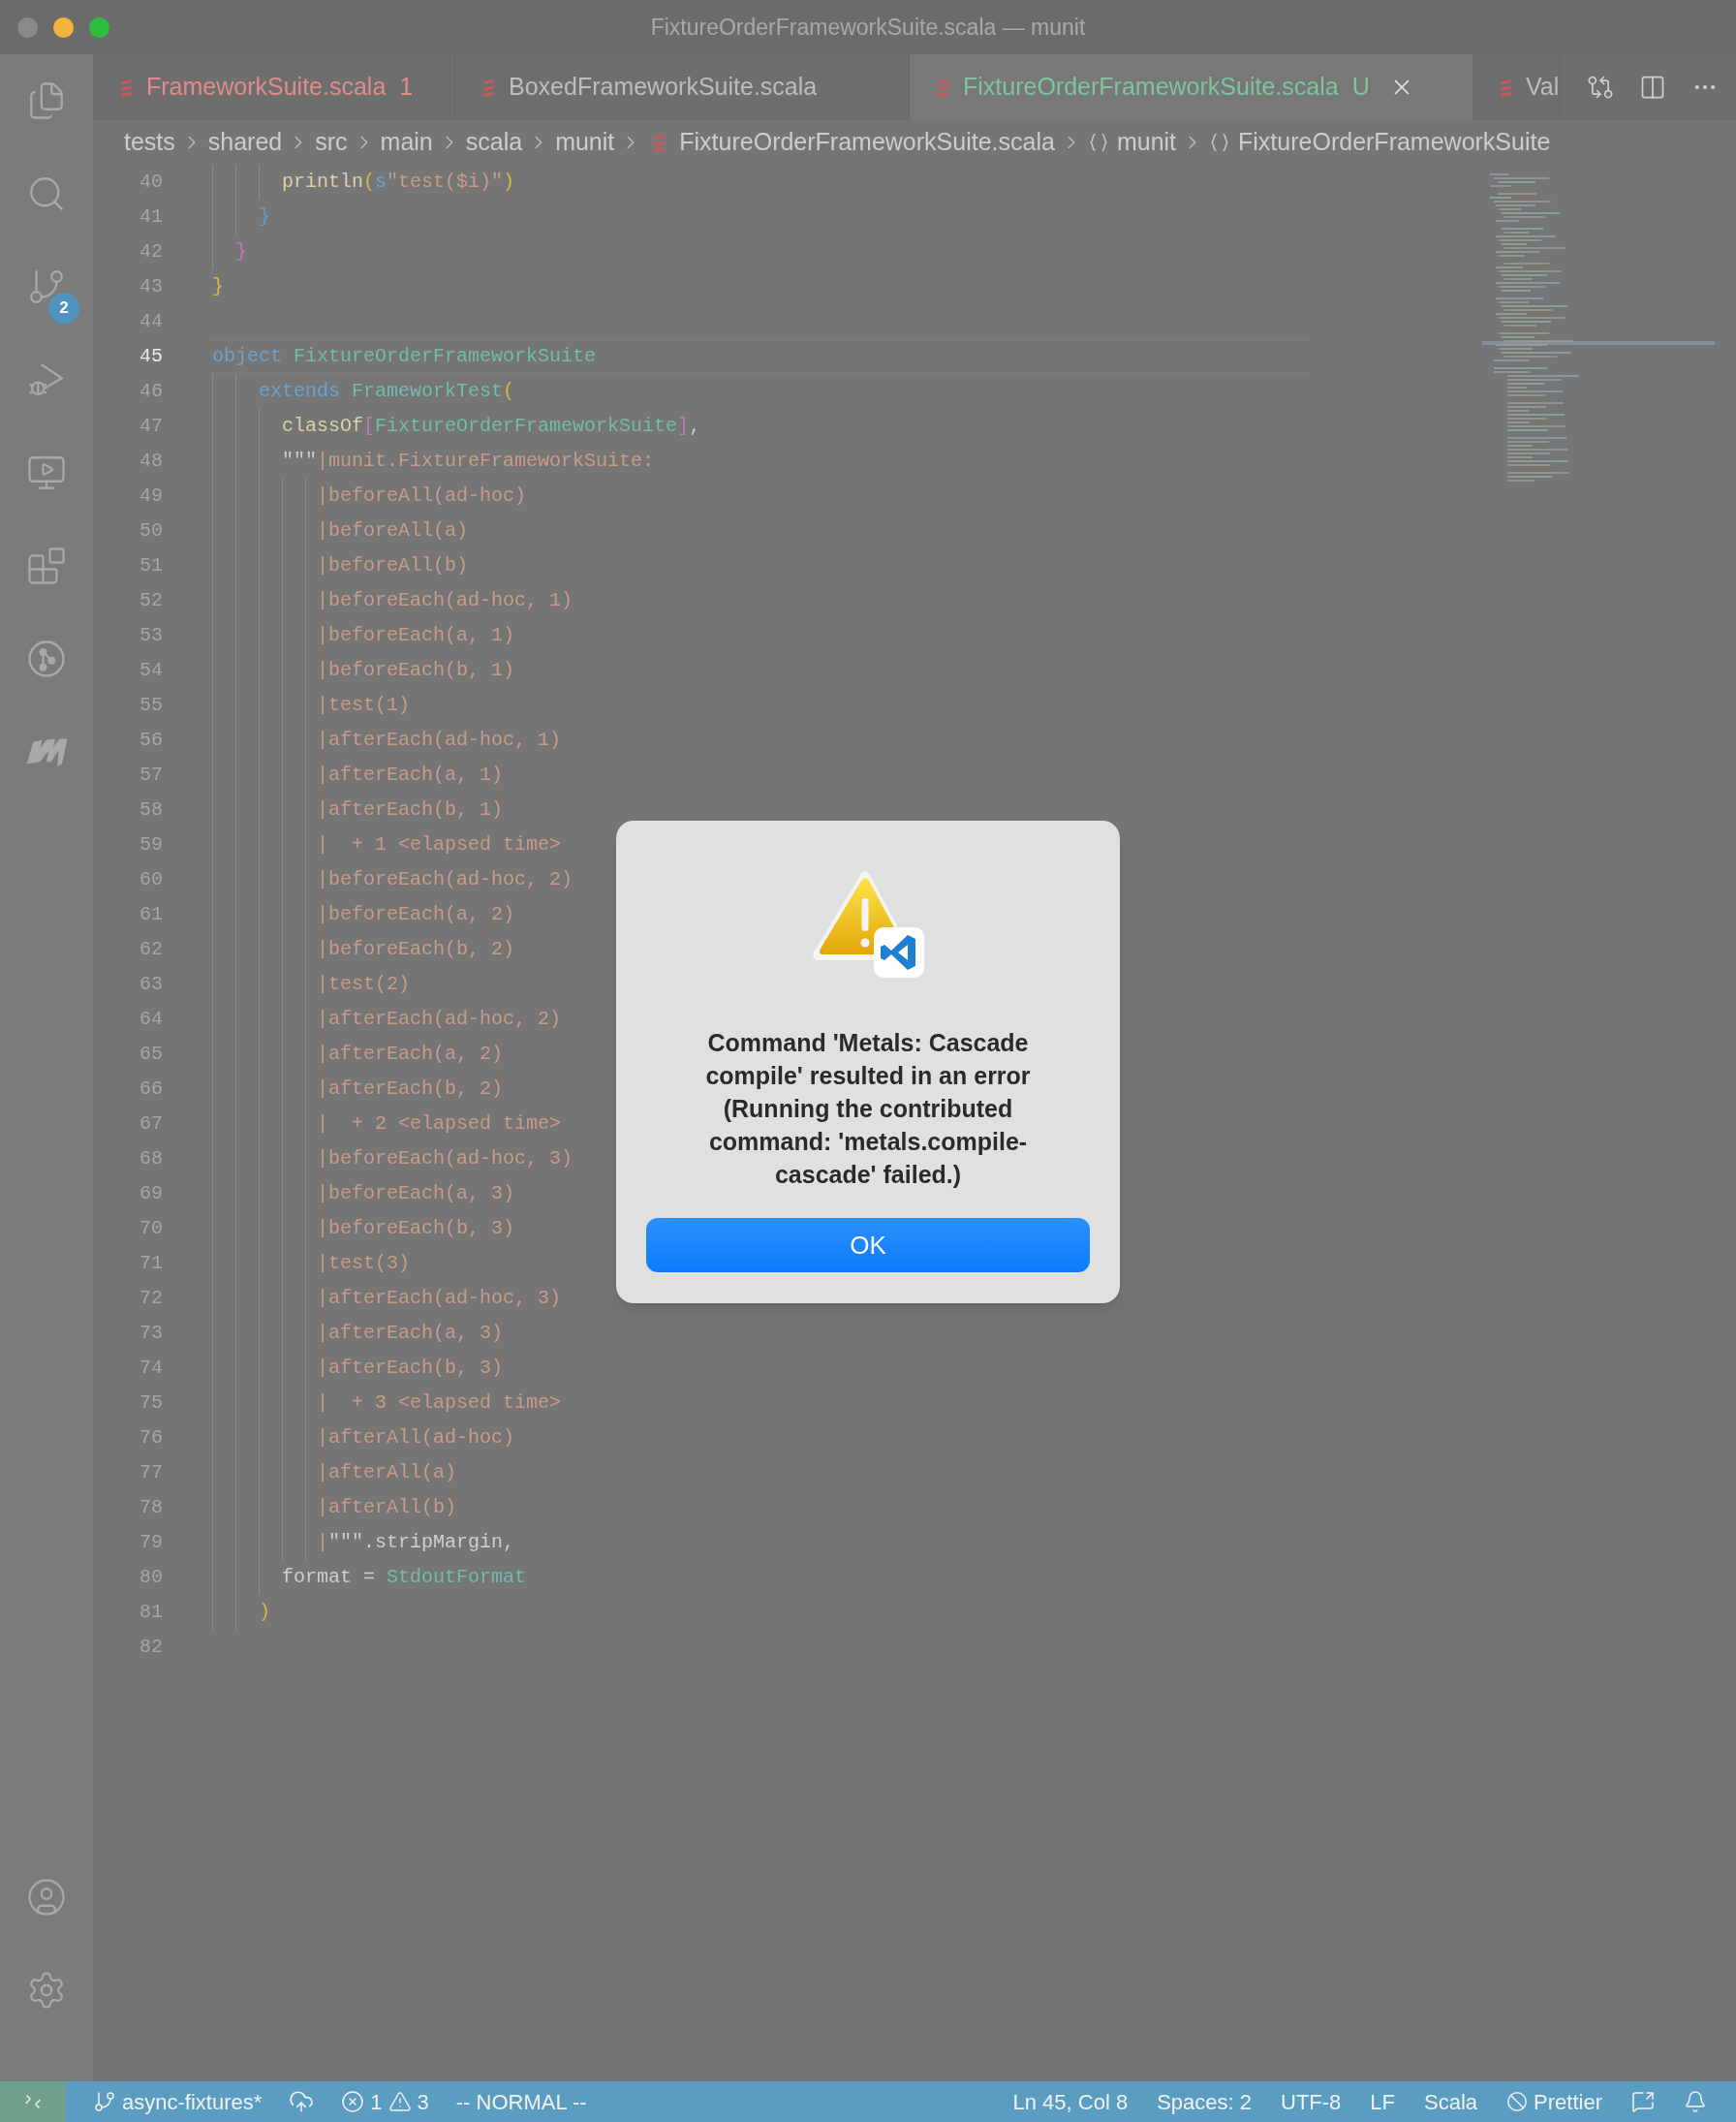 The image size is (1736, 2122). Describe the element at coordinates (851, 142) in the screenshot. I see `breadcrumb-item: FixtureOrderFrameworkSuite.scala` at that location.